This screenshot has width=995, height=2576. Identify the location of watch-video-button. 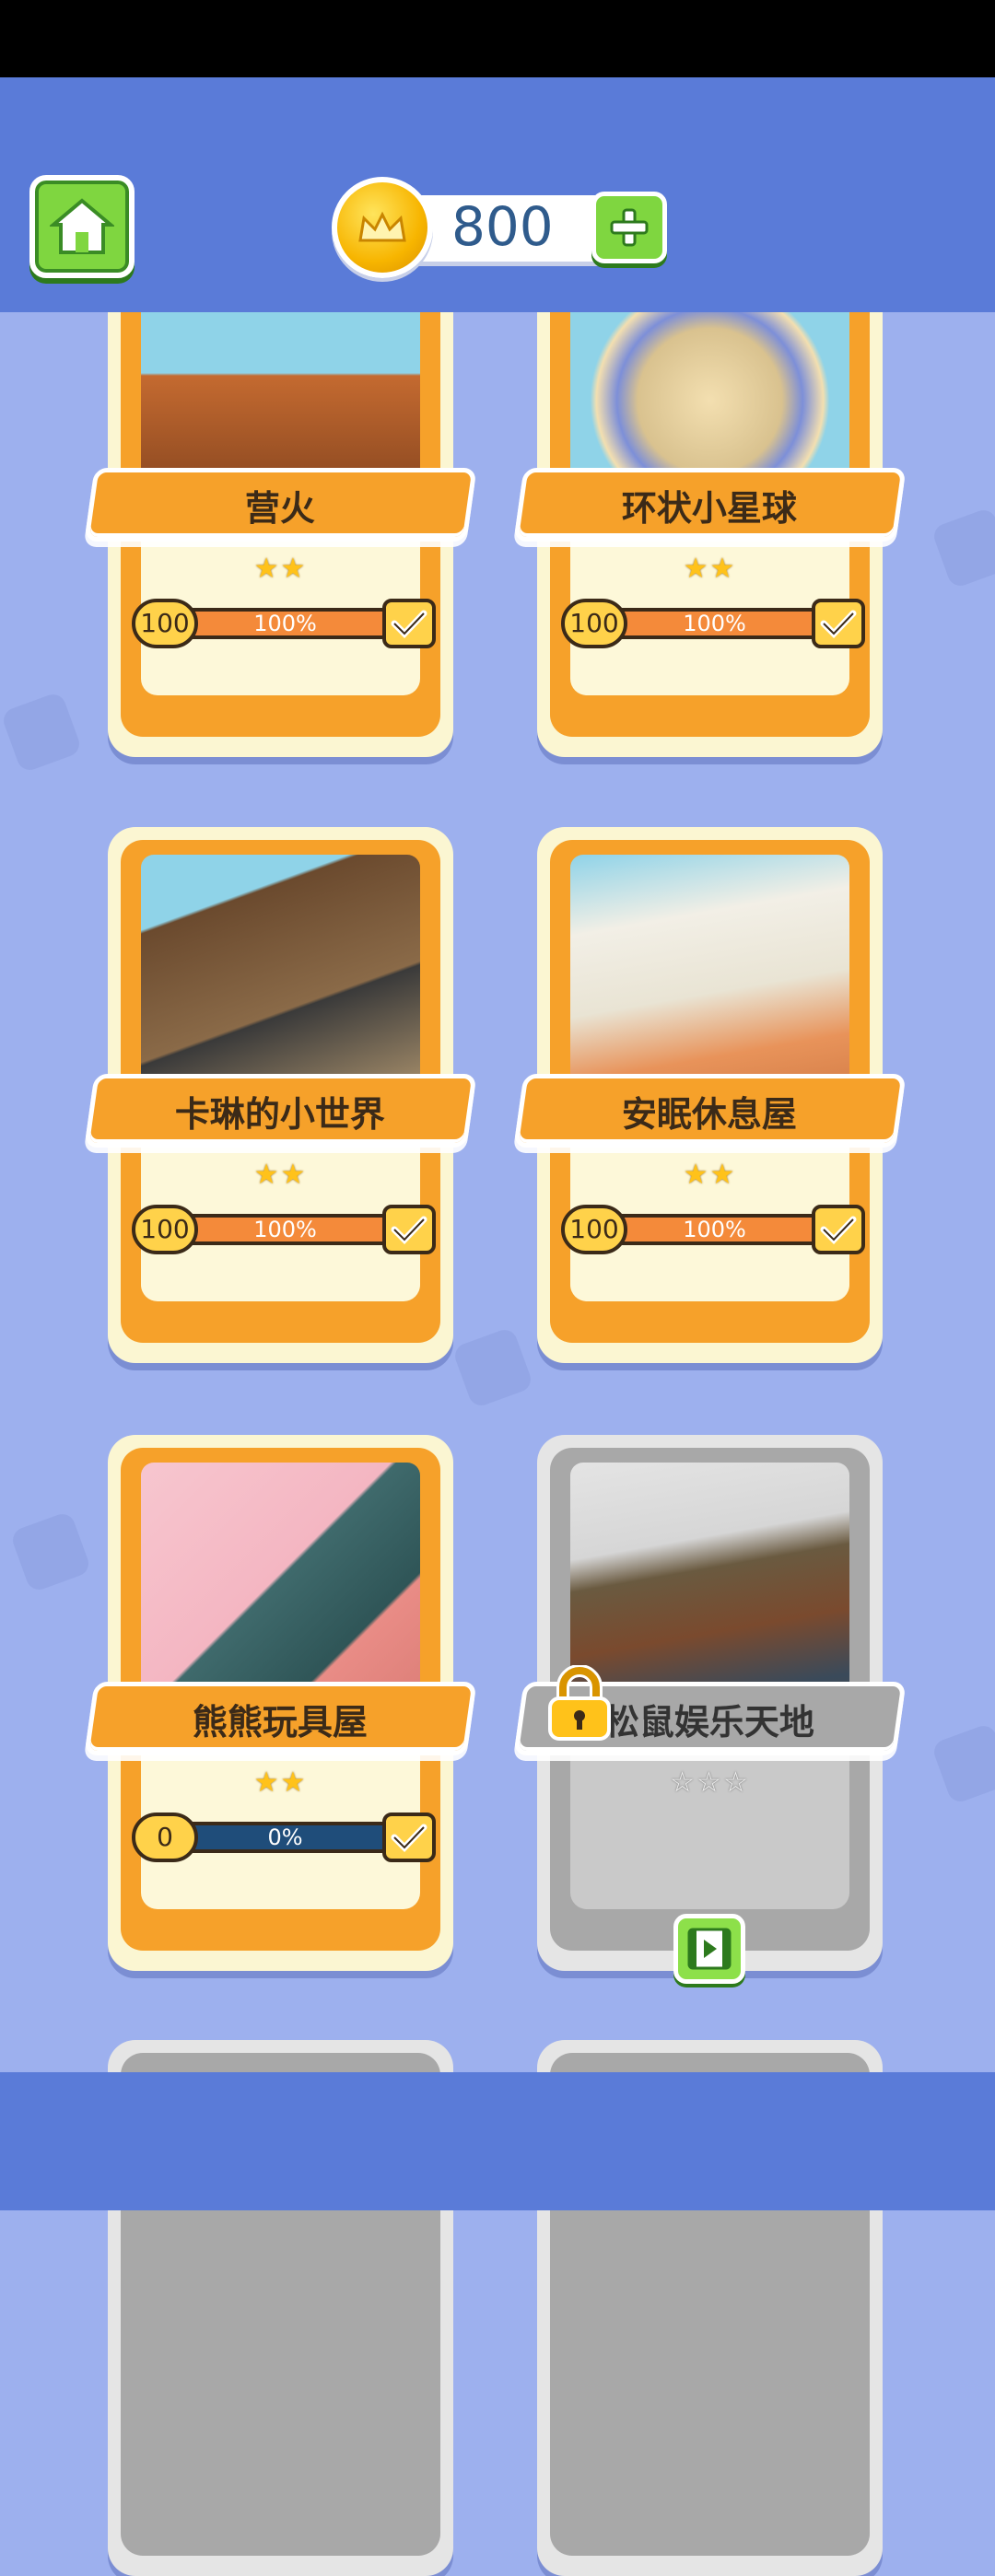
(709, 1949).